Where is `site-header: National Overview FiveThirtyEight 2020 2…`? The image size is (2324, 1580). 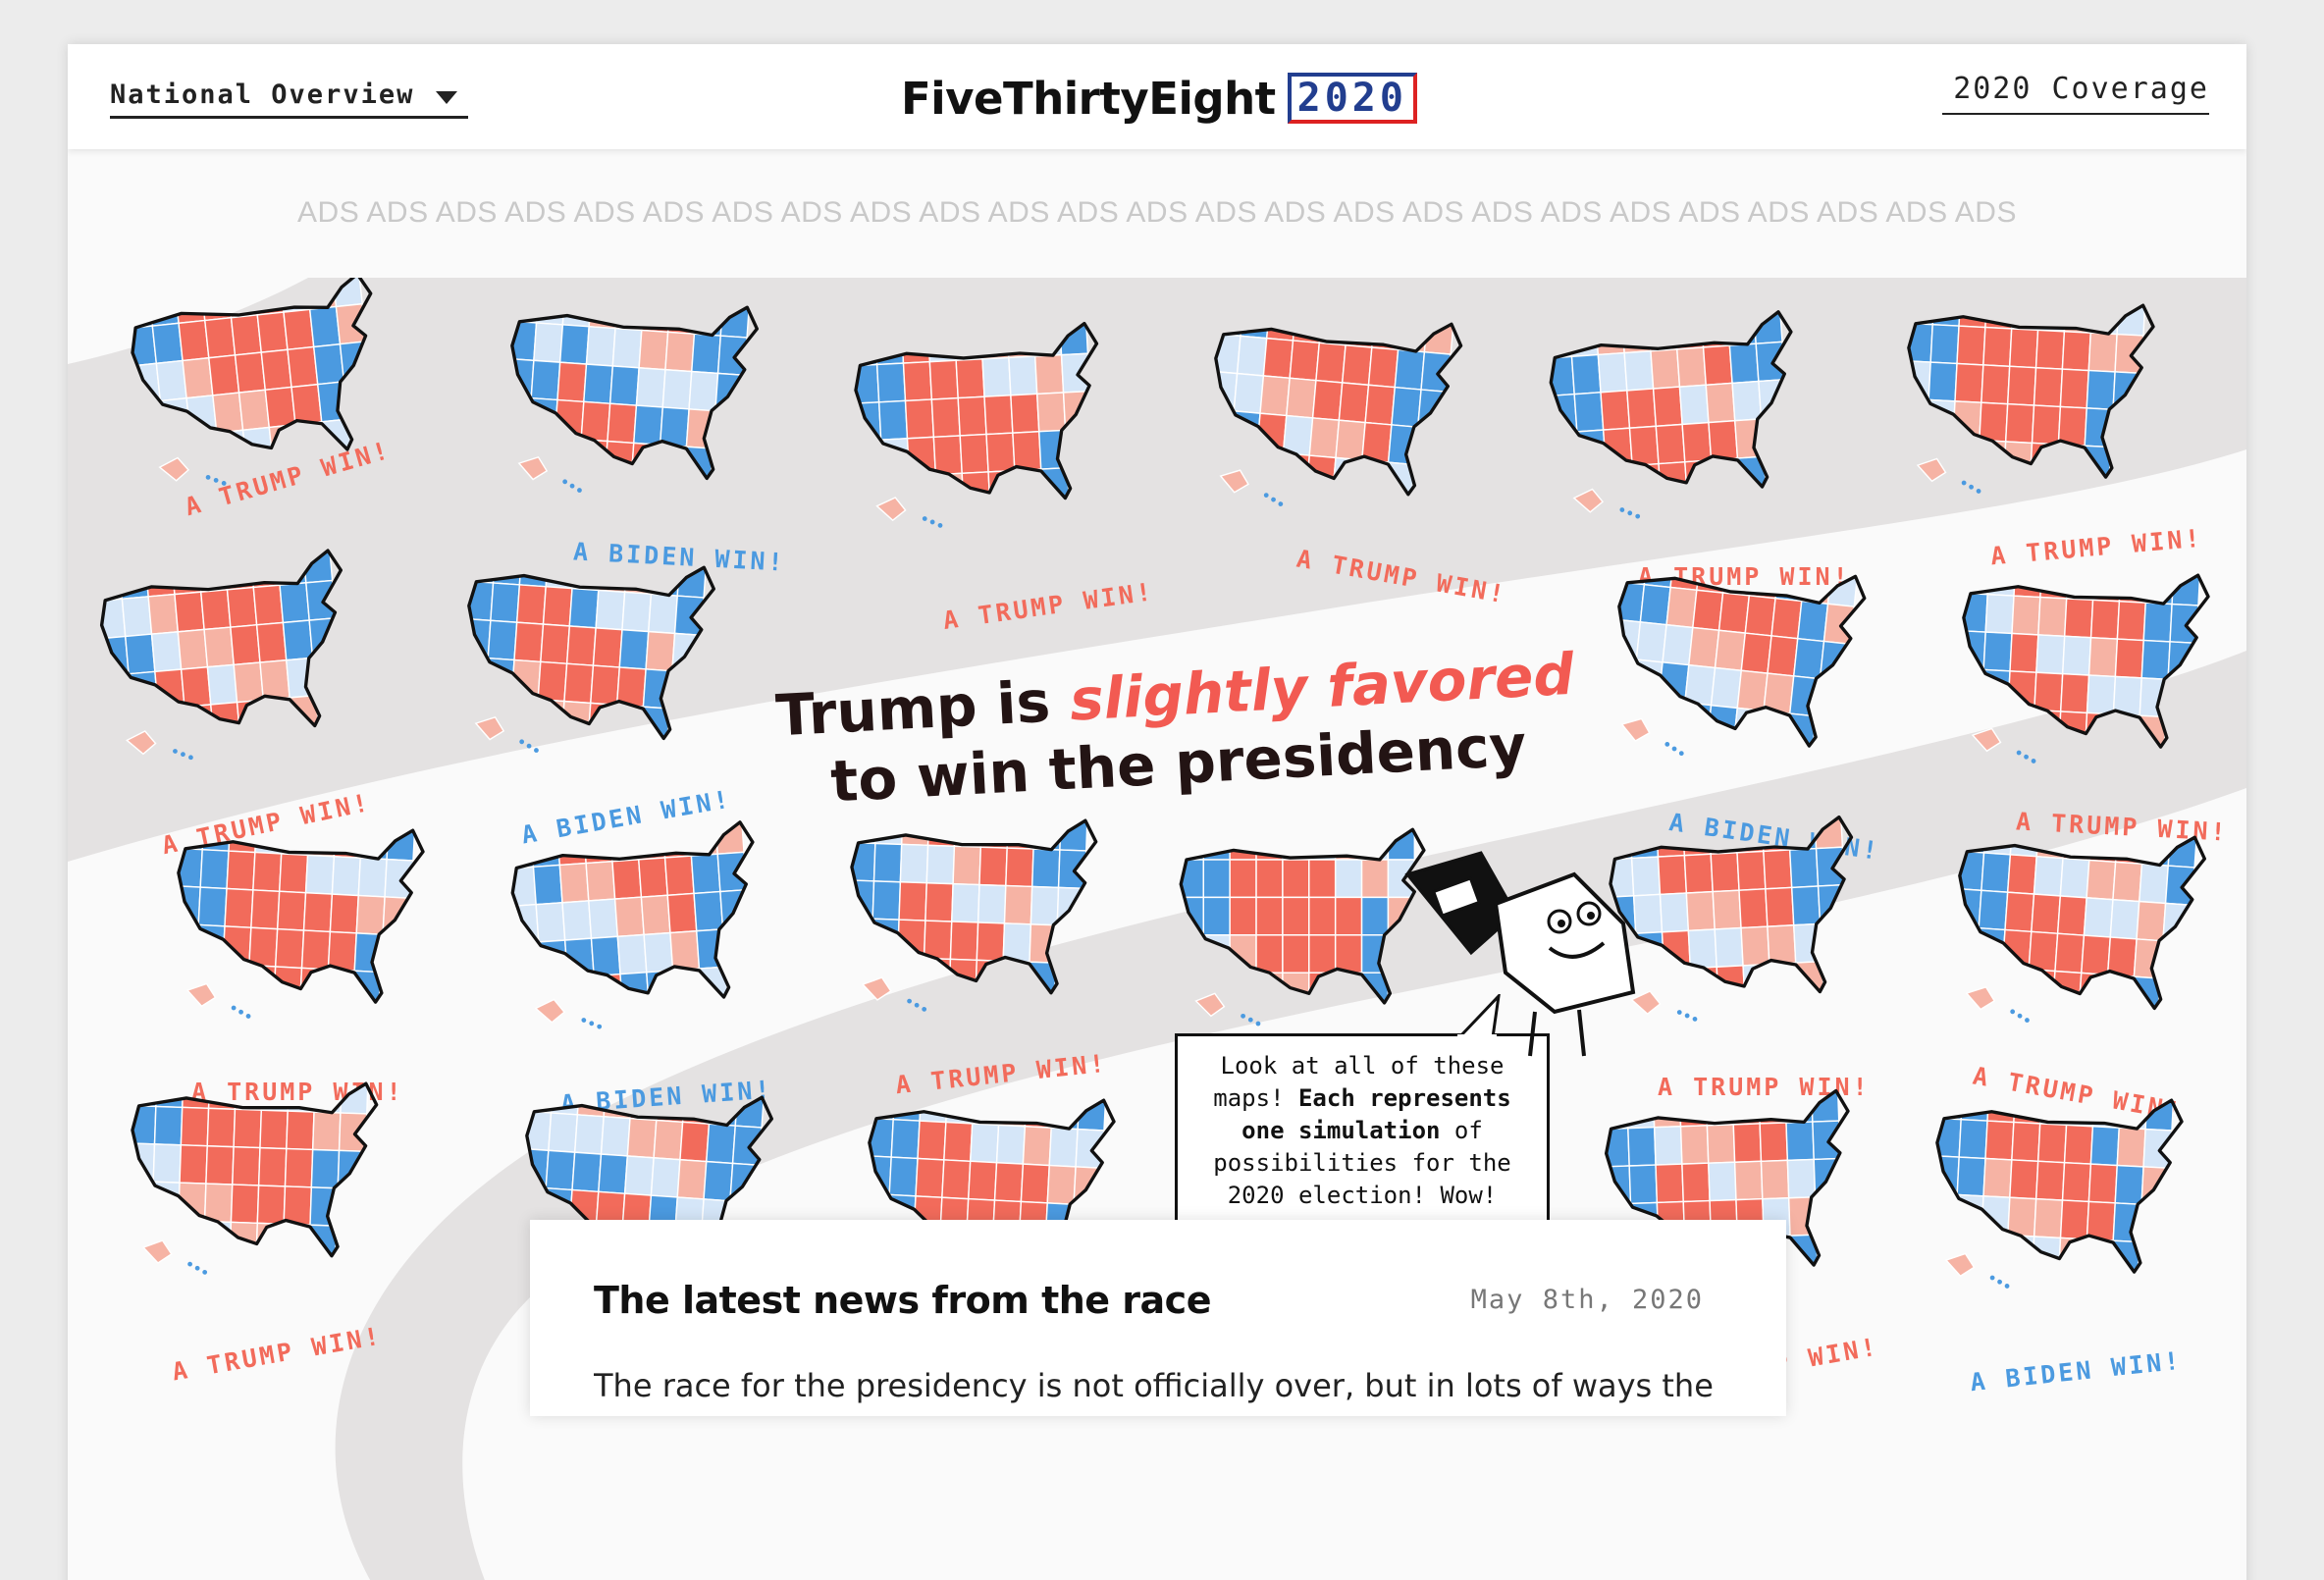 site-header: National Overview FiveThirtyEight 2020 2… is located at coordinates (1157, 96).